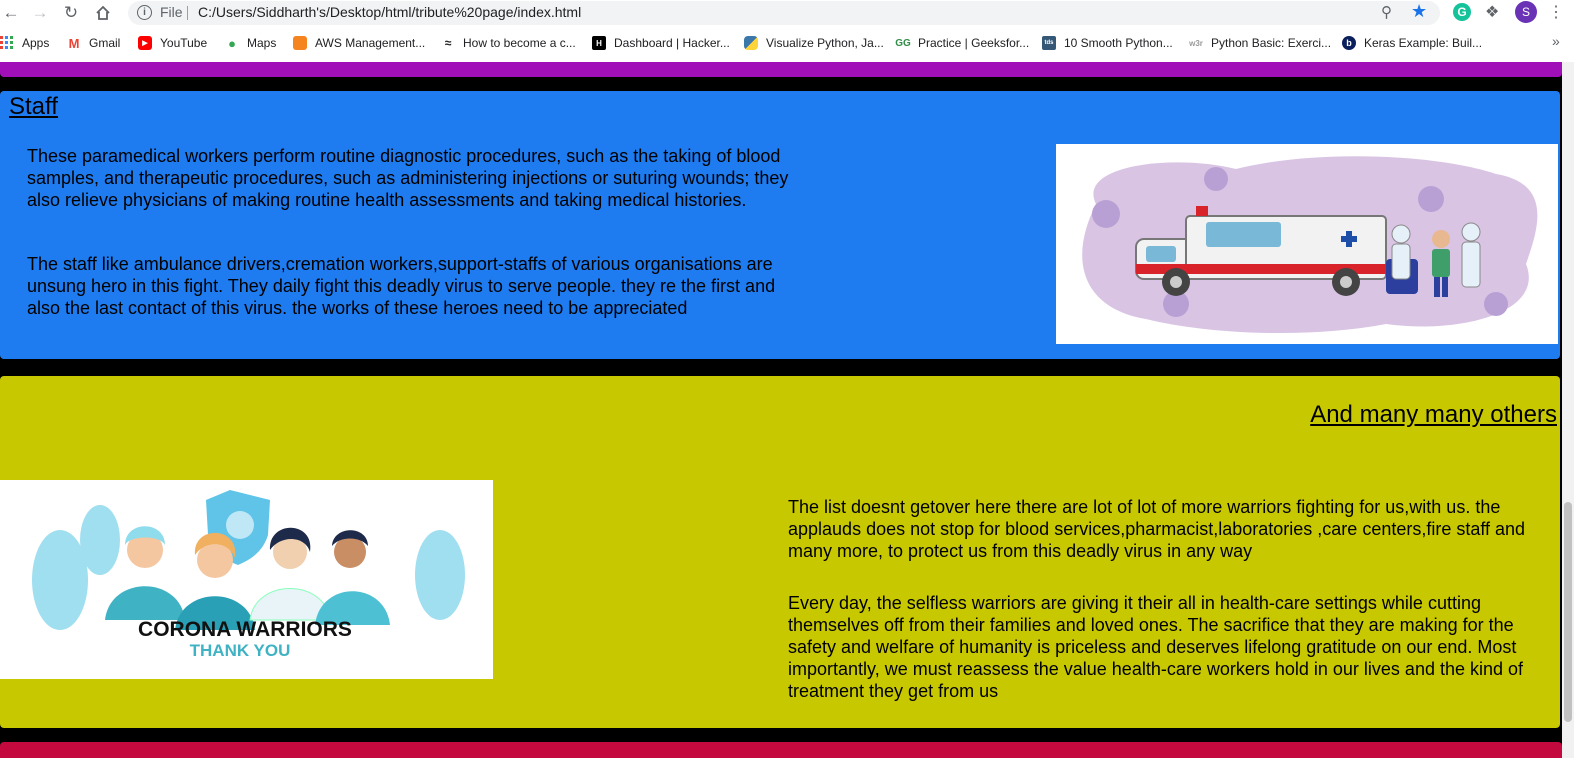 This screenshot has height=758, width=1574. I want to click on bookmark-gmail: M Gmail, so click(94, 43).